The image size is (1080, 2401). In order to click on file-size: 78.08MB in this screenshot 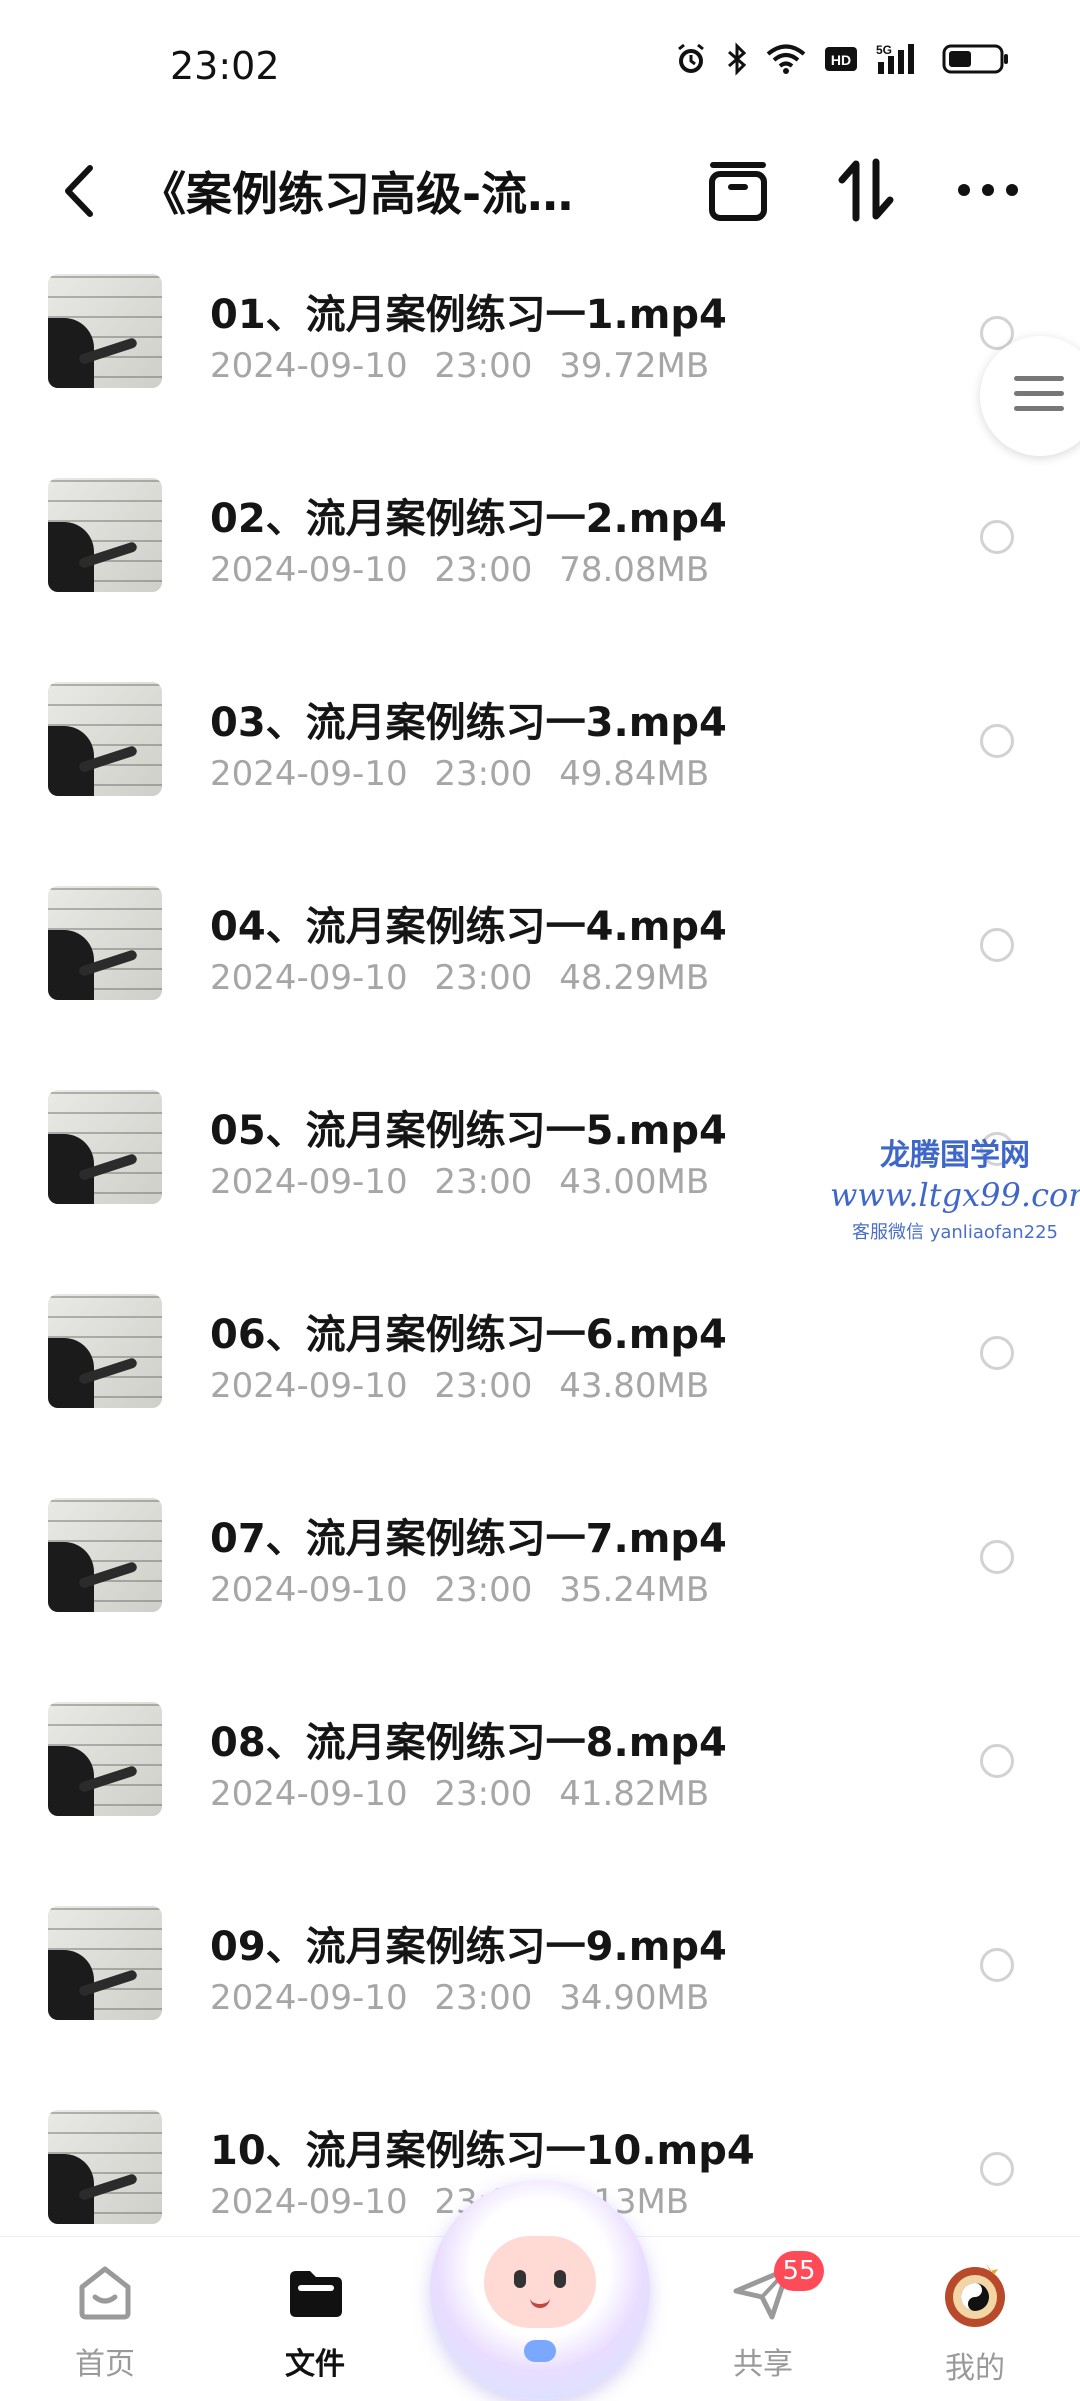, I will do `click(634, 570)`.